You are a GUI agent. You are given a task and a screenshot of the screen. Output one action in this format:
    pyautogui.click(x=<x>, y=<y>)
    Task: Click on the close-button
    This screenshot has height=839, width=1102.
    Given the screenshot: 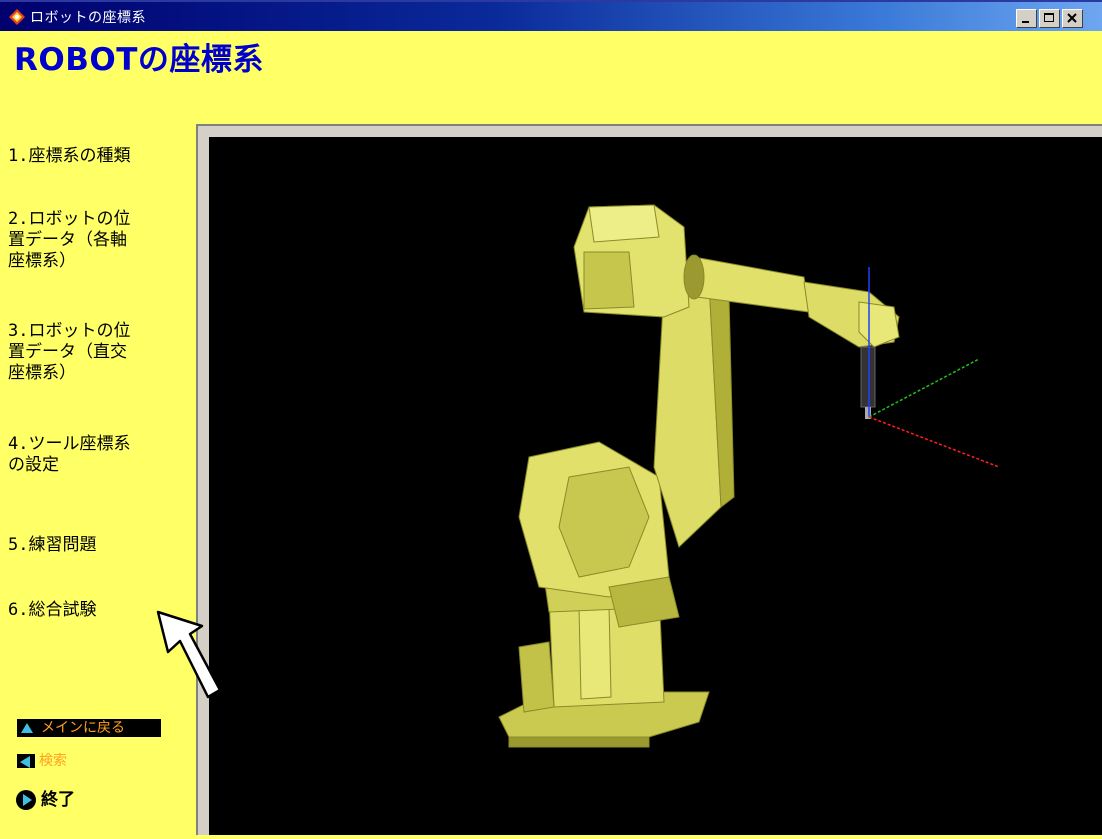 What is the action you would take?
    pyautogui.click(x=1072, y=18)
    